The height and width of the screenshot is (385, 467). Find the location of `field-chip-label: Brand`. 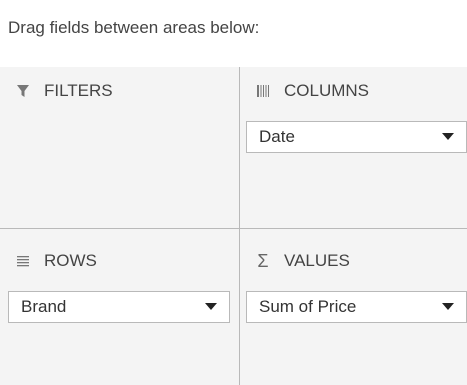

field-chip-label: Brand is located at coordinates (44, 306).